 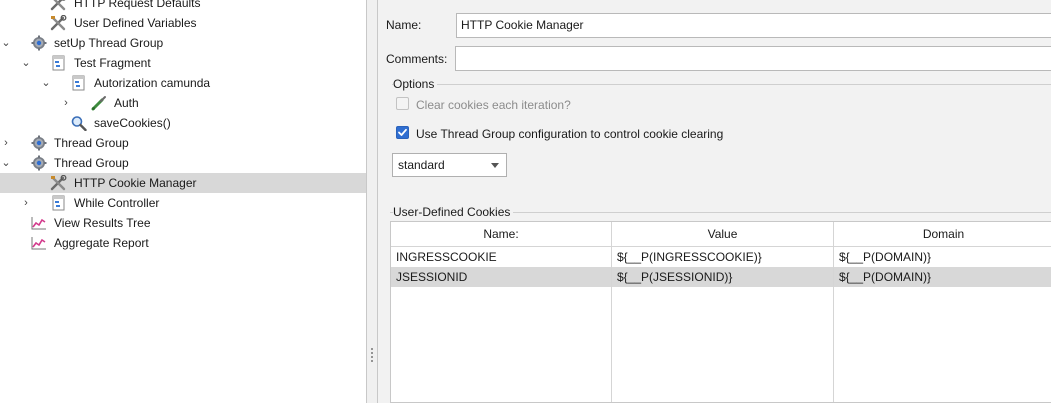 What do you see at coordinates (495, 165) in the screenshot?
I see `chevron-down-icon` at bounding box center [495, 165].